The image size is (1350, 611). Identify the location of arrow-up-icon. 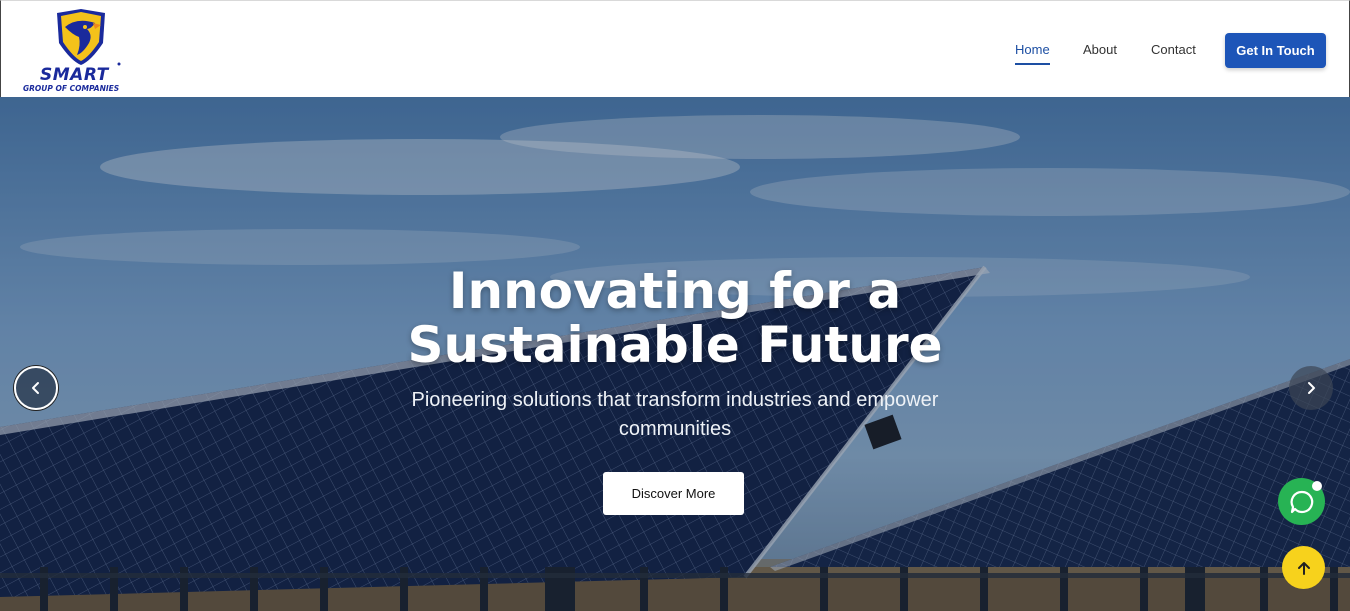
(1303, 568).